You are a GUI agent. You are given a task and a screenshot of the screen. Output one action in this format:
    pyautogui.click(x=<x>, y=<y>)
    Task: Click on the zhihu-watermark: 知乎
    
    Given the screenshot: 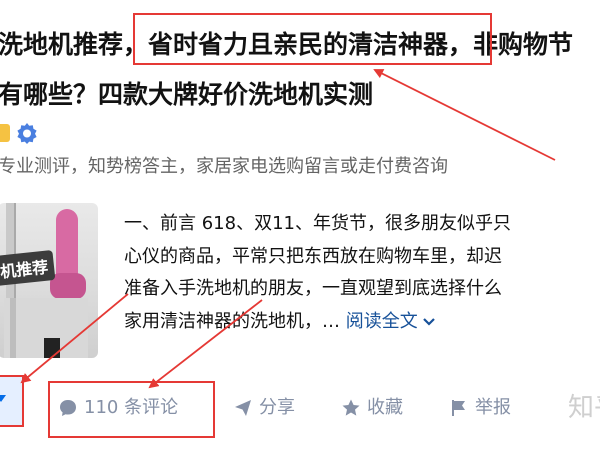 What is the action you would take?
    pyautogui.click(x=584, y=408)
    